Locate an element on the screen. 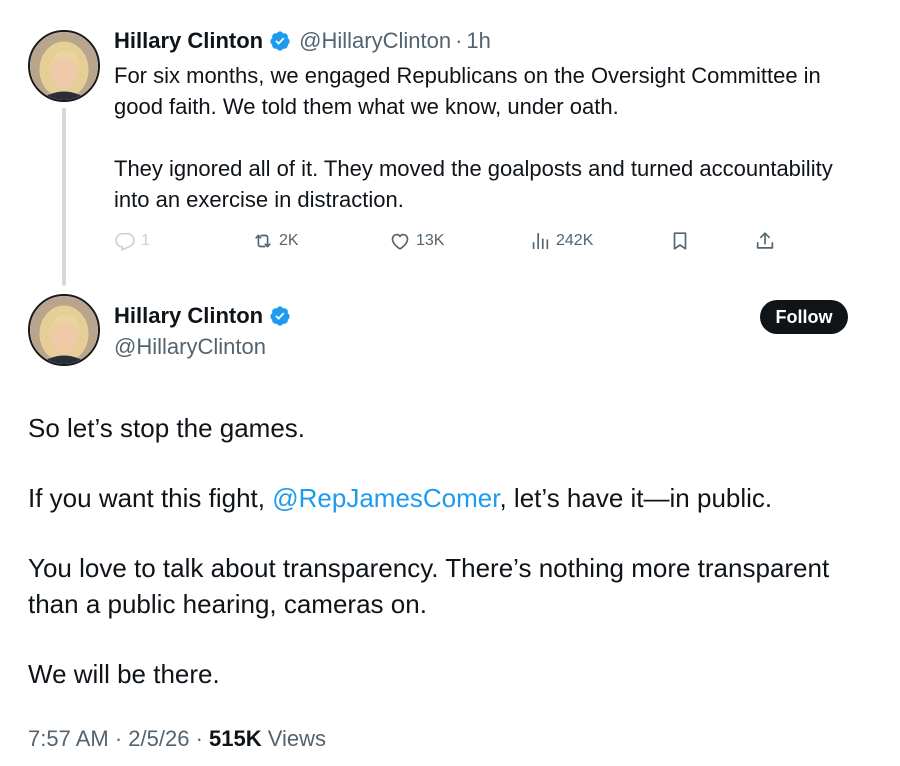  paragraph-text: If you want this fight, is located at coordinates (150, 498).